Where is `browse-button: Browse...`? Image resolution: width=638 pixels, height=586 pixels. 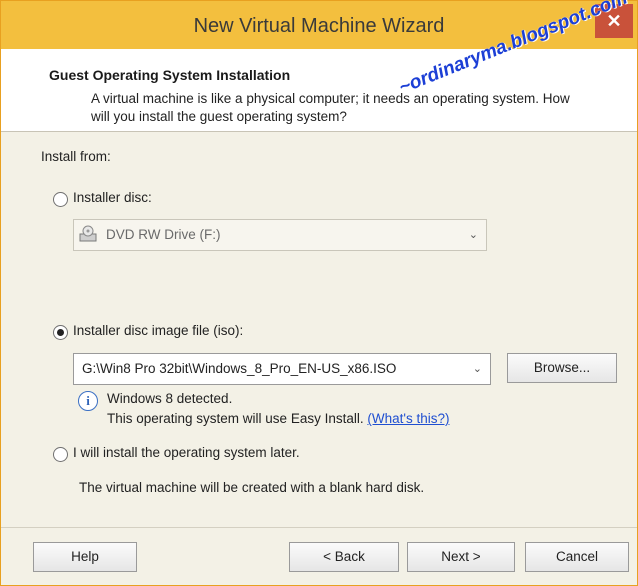 browse-button: Browse... is located at coordinates (562, 368).